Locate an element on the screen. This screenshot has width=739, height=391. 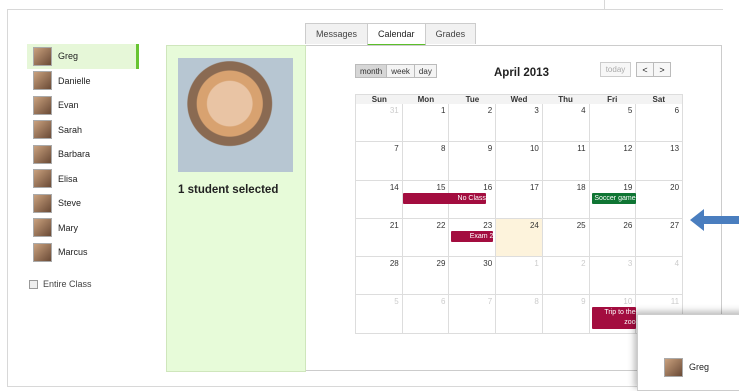
view-week-button: week is located at coordinates (400, 71).